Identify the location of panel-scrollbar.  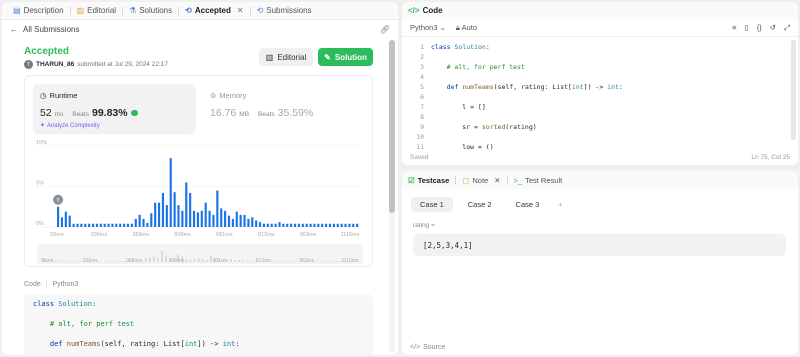
(392, 196).